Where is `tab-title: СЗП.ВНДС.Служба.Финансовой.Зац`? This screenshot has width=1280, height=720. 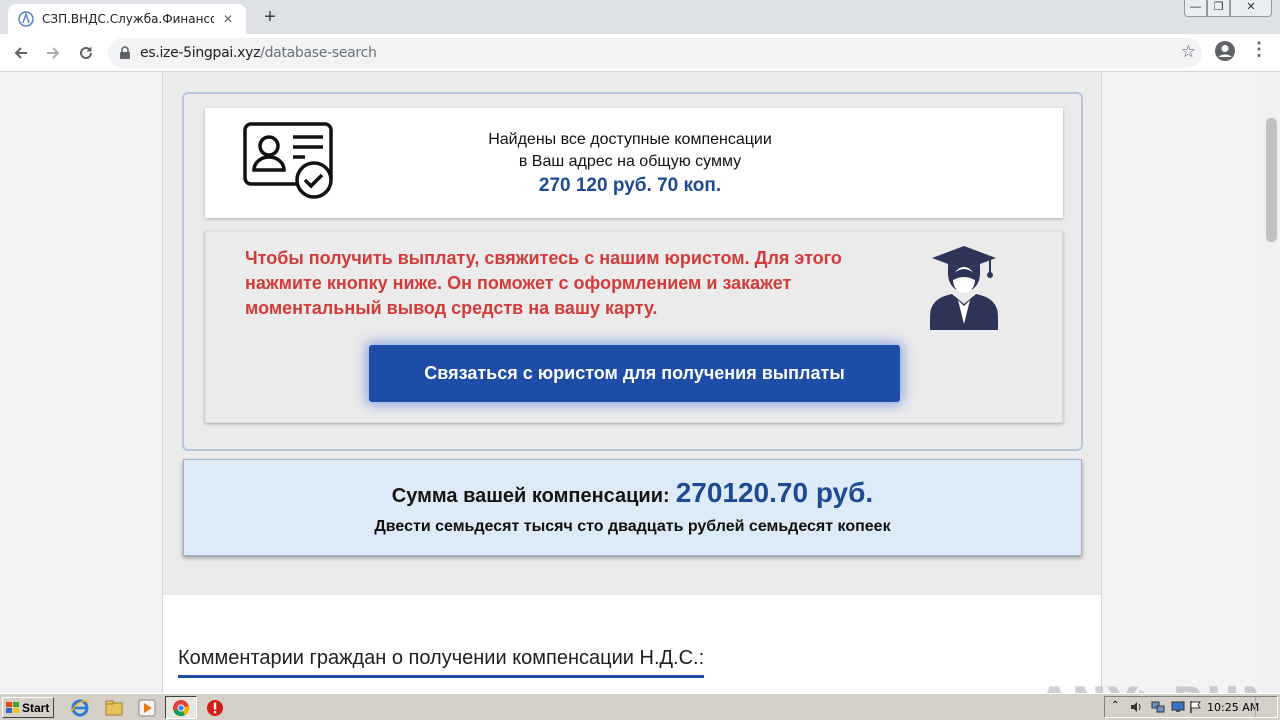 tab-title: СЗП.ВНДС.Служба.Финансовой.Зац is located at coordinates (128, 19).